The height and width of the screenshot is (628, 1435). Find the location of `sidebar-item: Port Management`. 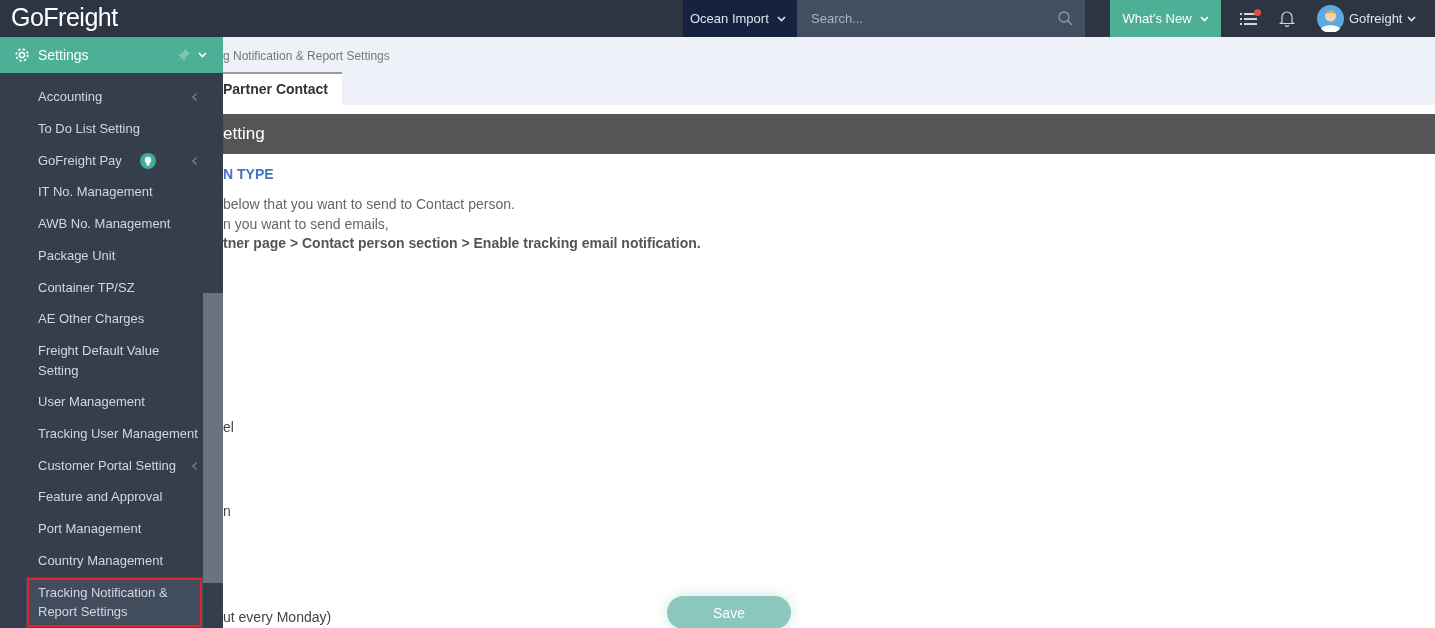

sidebar-item: Port Management is located at coordinates (101, 529).